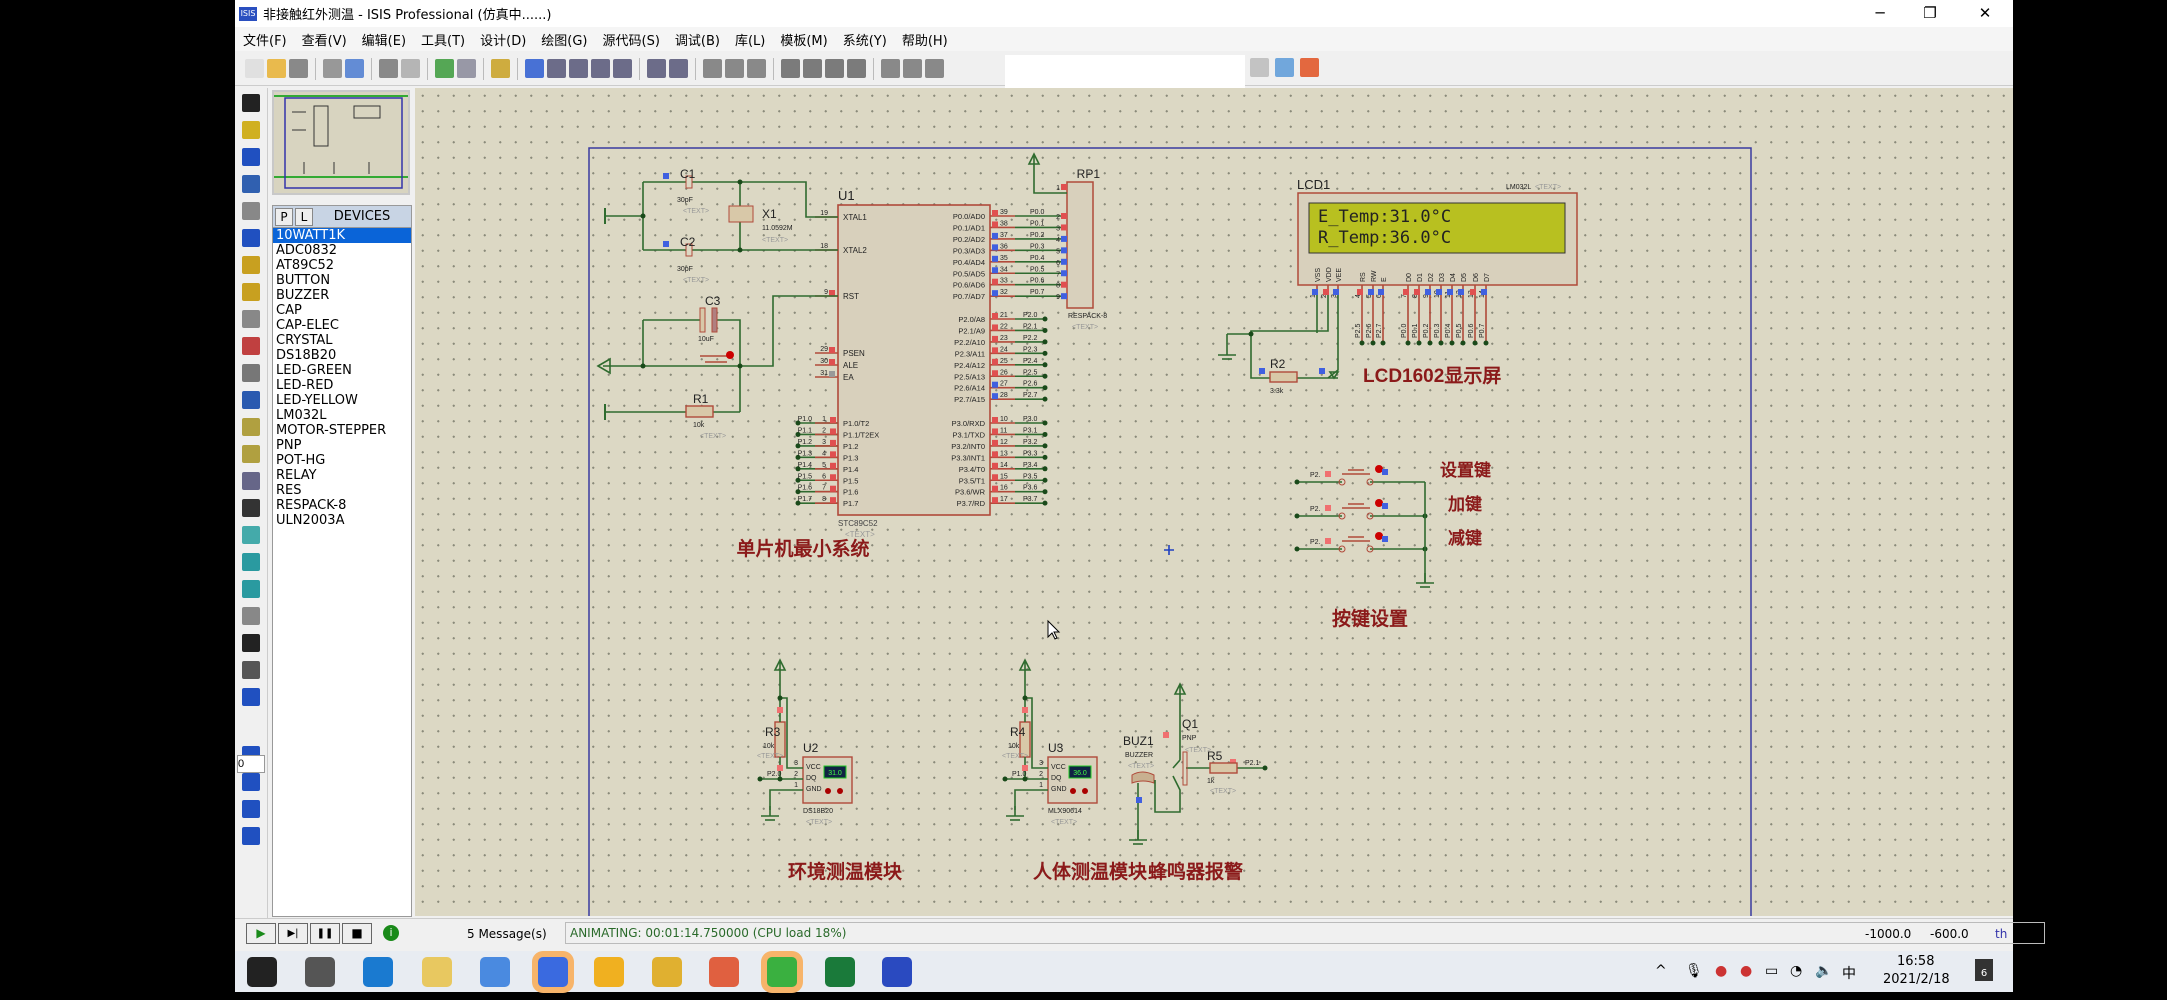 This screenshot has height=1000, width=2167. I want to click on library-manager-button: L, so click(304, 216).